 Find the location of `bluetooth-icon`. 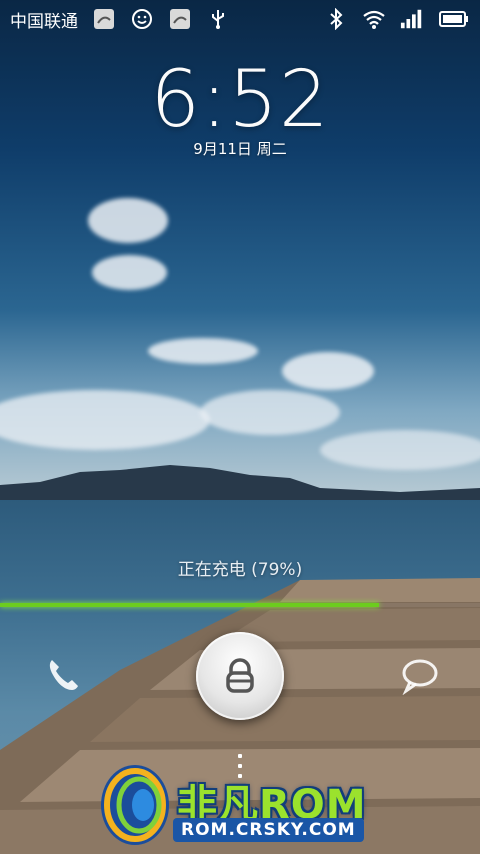

bluetooth-icon is located at coordinates (336, 19).